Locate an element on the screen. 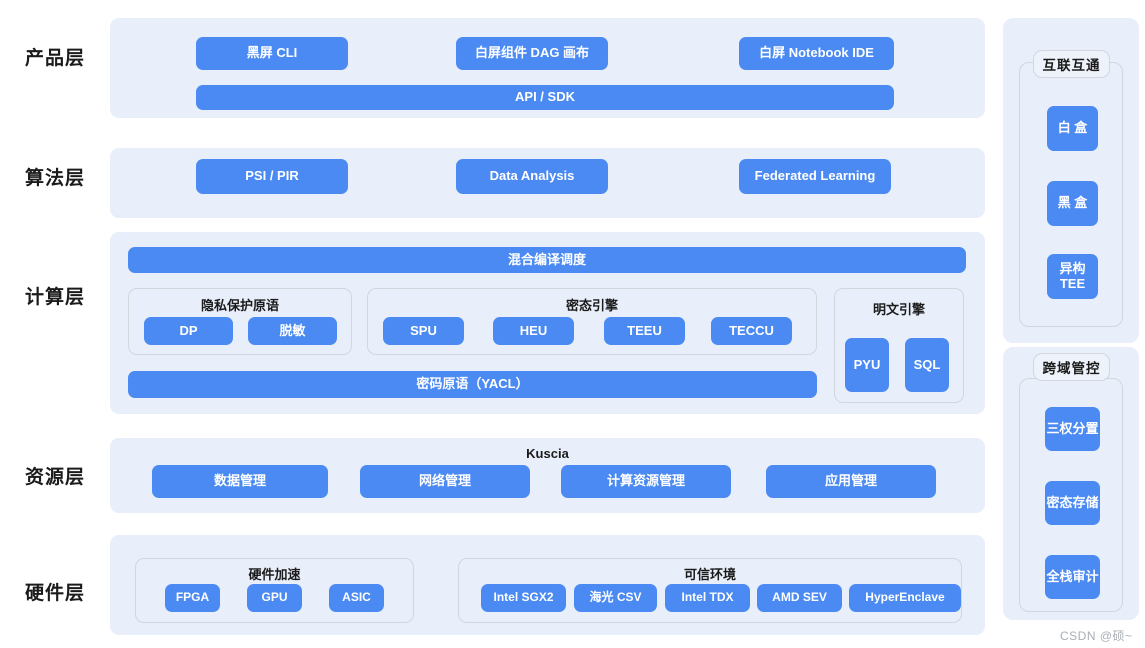 The width and height of the screenshot is (1145, 648). group-title-trusted-environment: 可信环境 is located at coordinates (709, 574).